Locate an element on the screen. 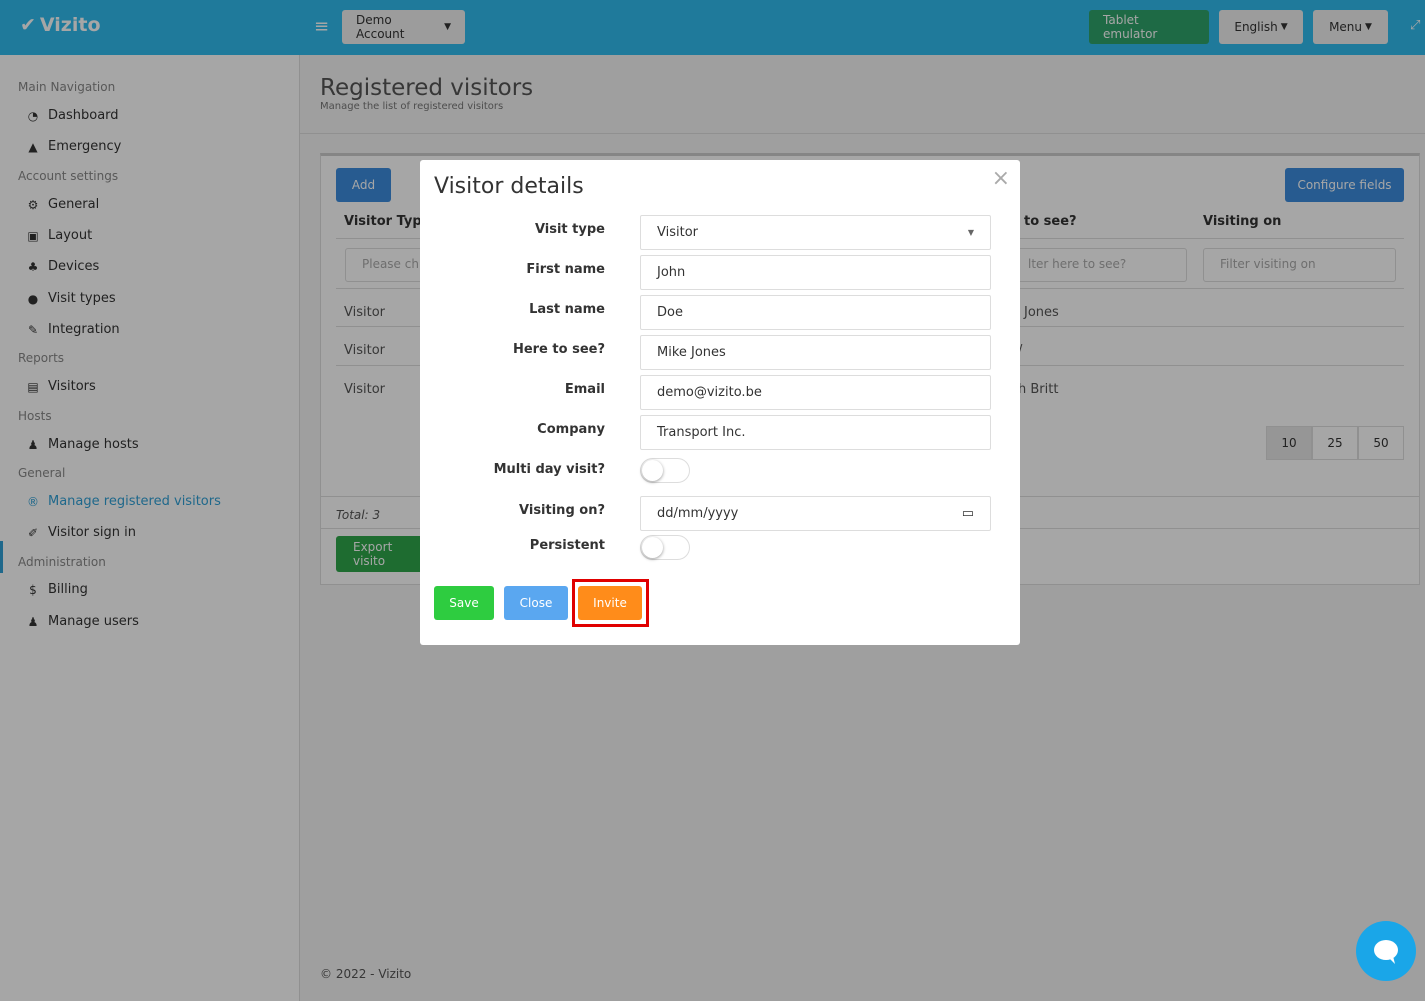 This screenshot has width=1425, height=1001. visit-type-label: Visit type is located at coordinates (569, 229).